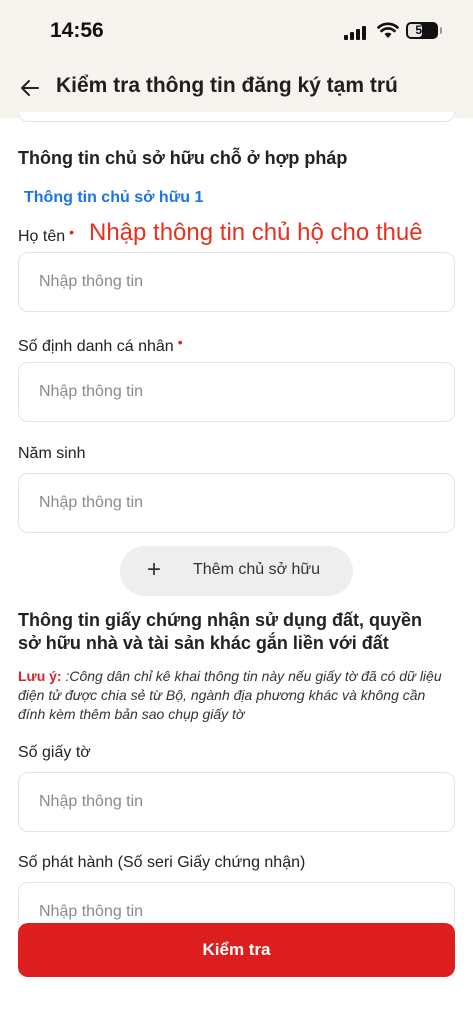 The image size is (473, 1024). I want to click on birth-year-placeholder: Nhập thông tin, so click(91, 502).